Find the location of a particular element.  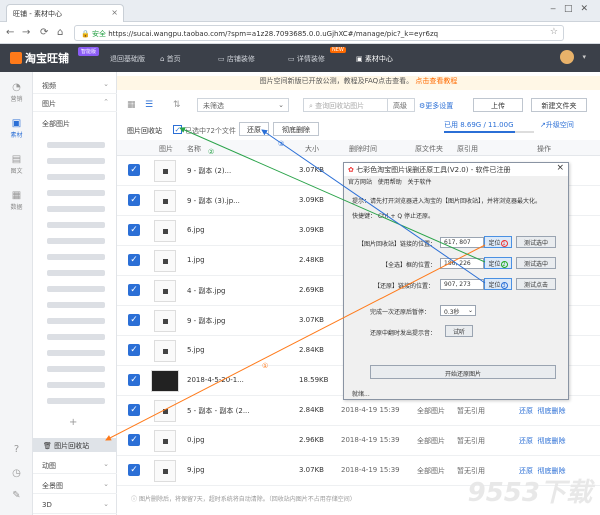

arrow-green is located at coordinates (332, 195).